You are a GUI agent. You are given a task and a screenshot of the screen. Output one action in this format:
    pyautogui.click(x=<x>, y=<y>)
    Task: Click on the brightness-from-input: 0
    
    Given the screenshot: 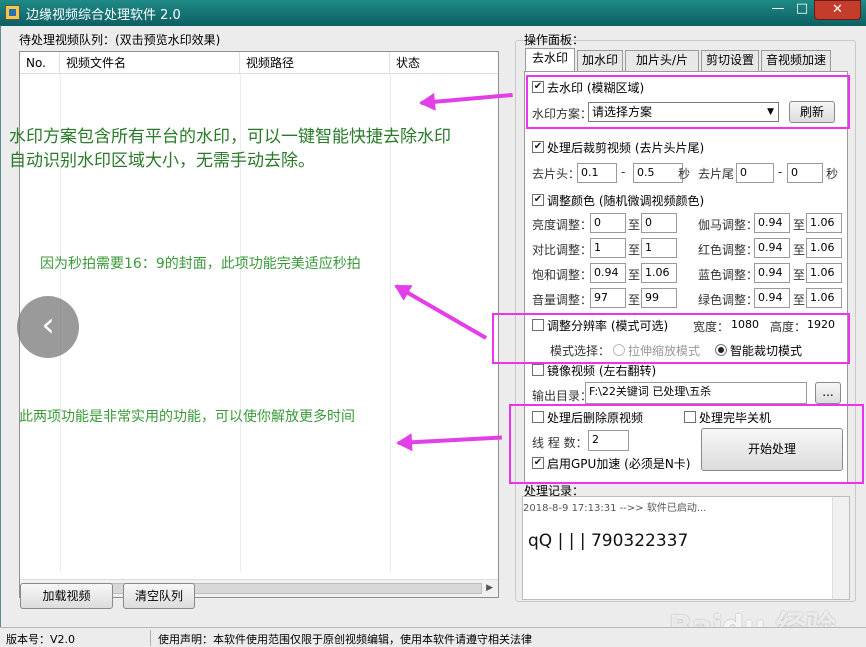 What is the action you would take?
    pyautogui.click(x=608, y=223)
    